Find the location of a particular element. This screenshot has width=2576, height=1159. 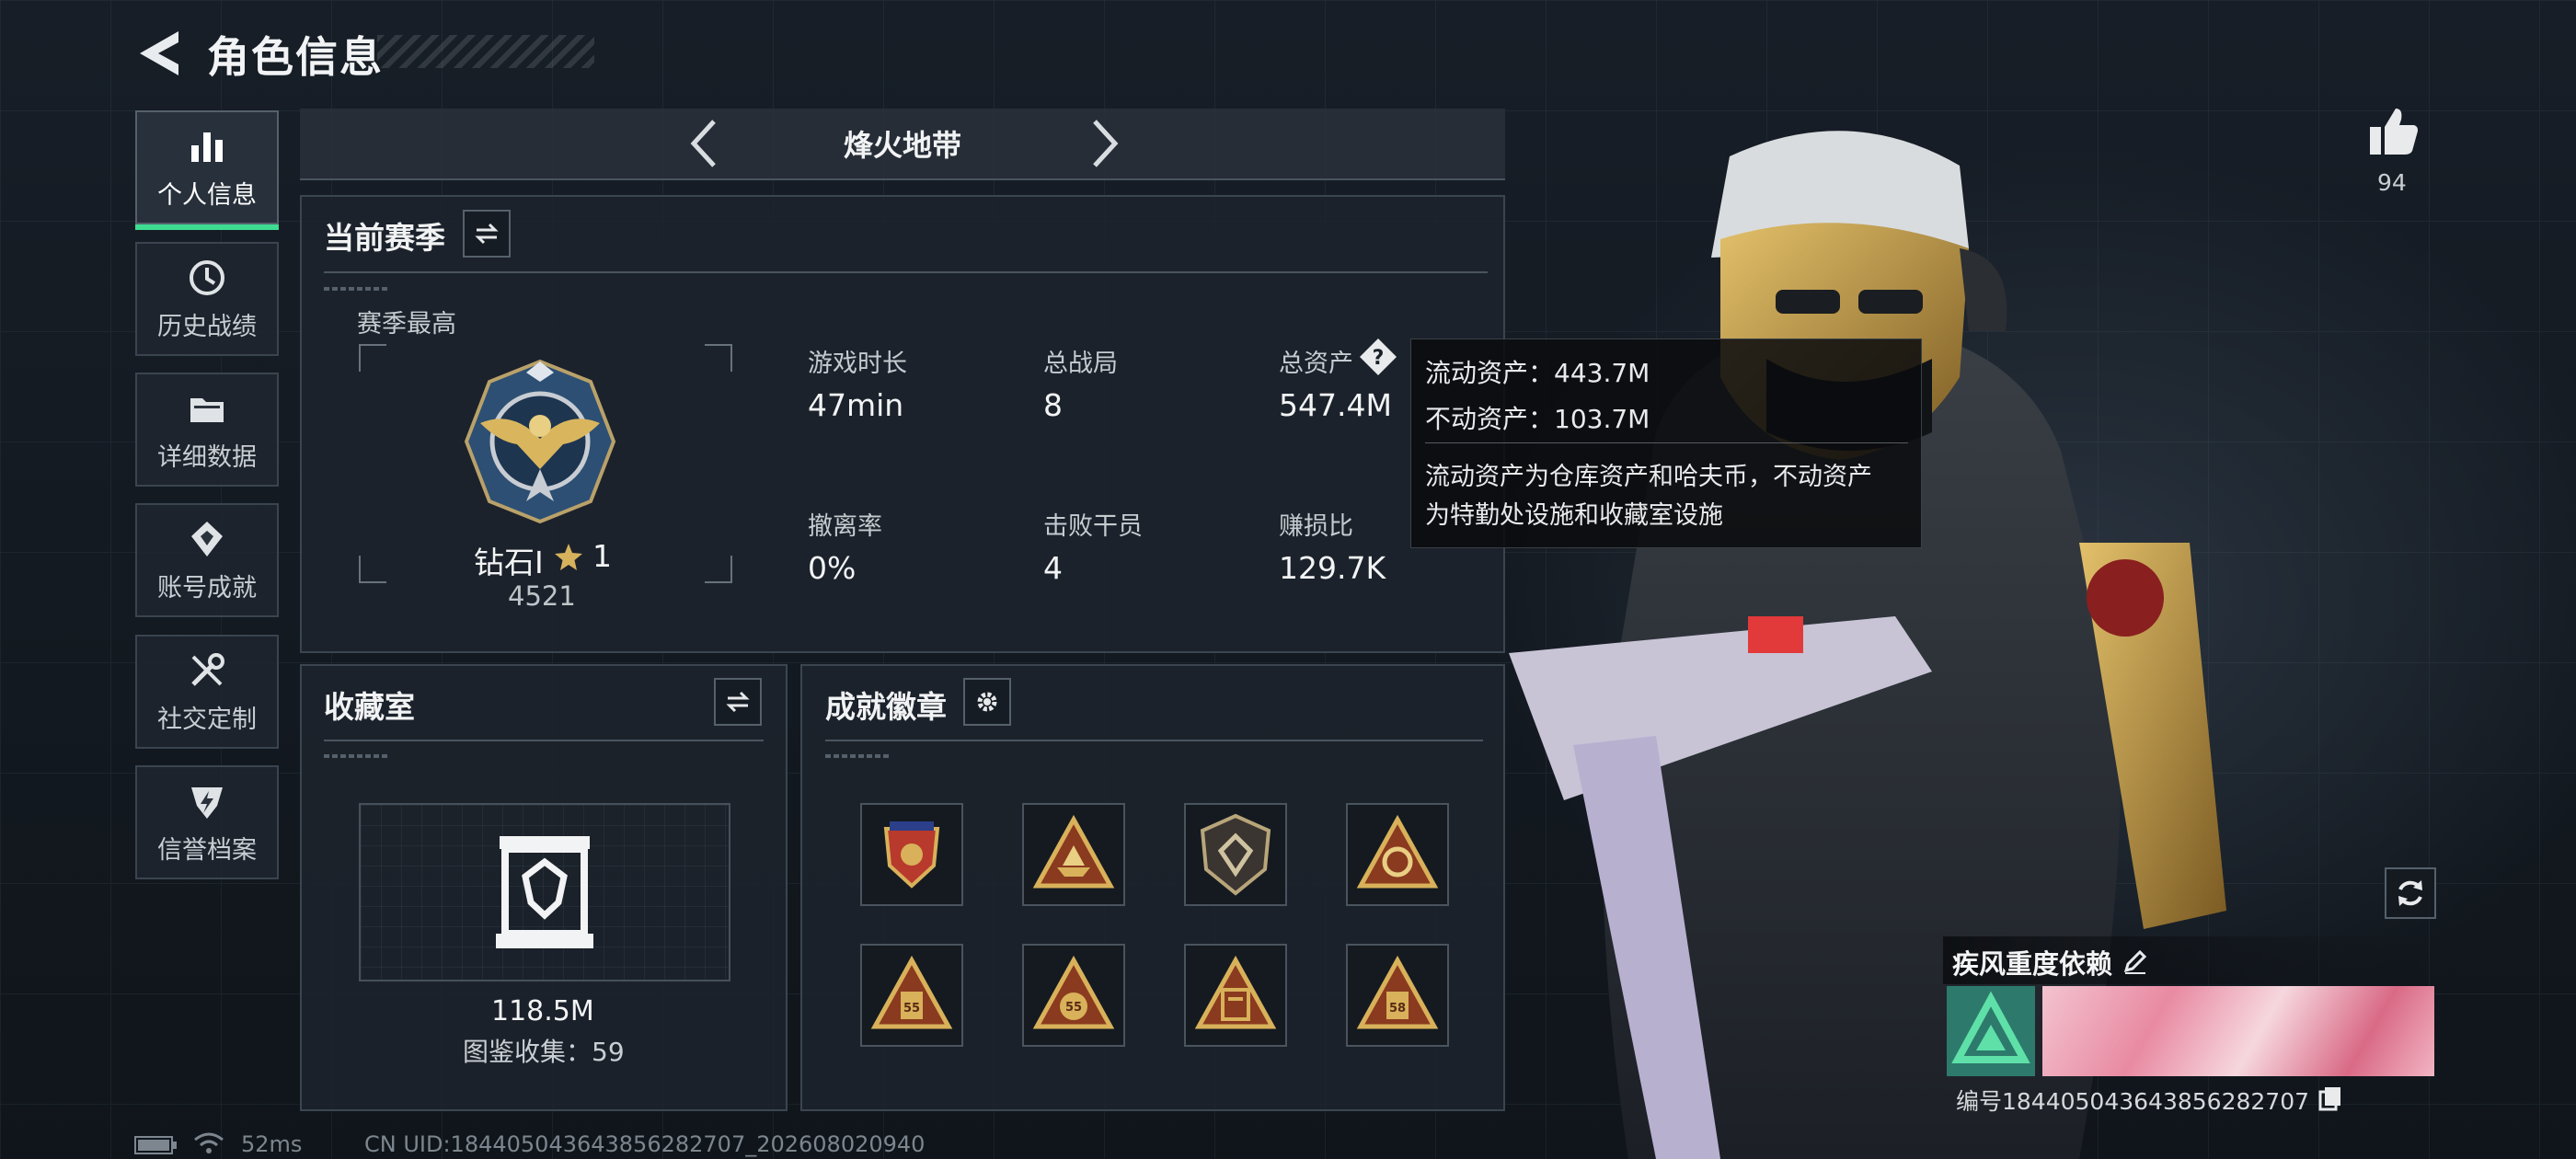

achievement-icon is located at coordinates (207, 539).